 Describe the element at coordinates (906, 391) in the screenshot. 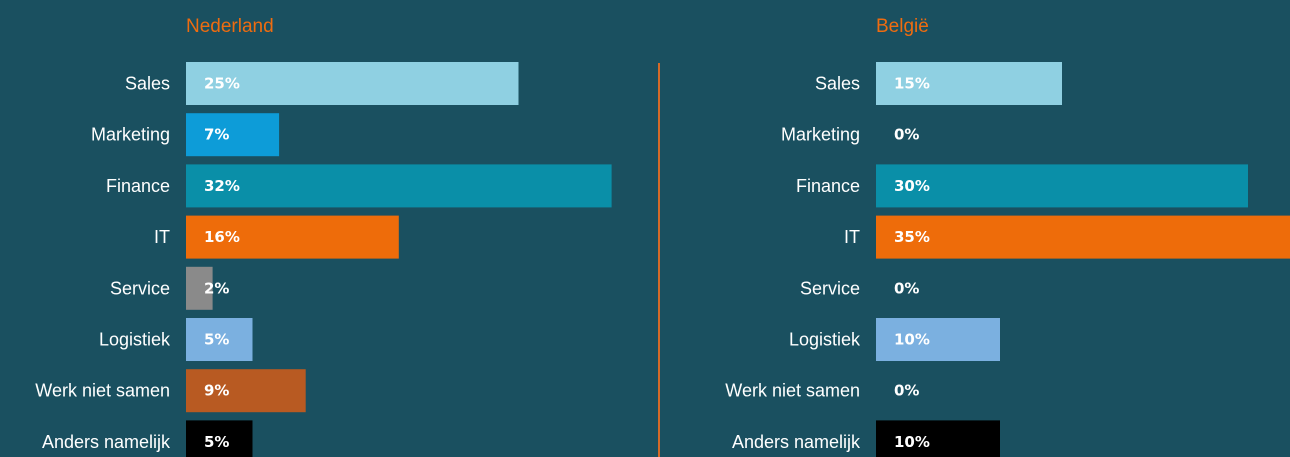

I see `value-label-be-werk-niet-samen: 0%` at that location.